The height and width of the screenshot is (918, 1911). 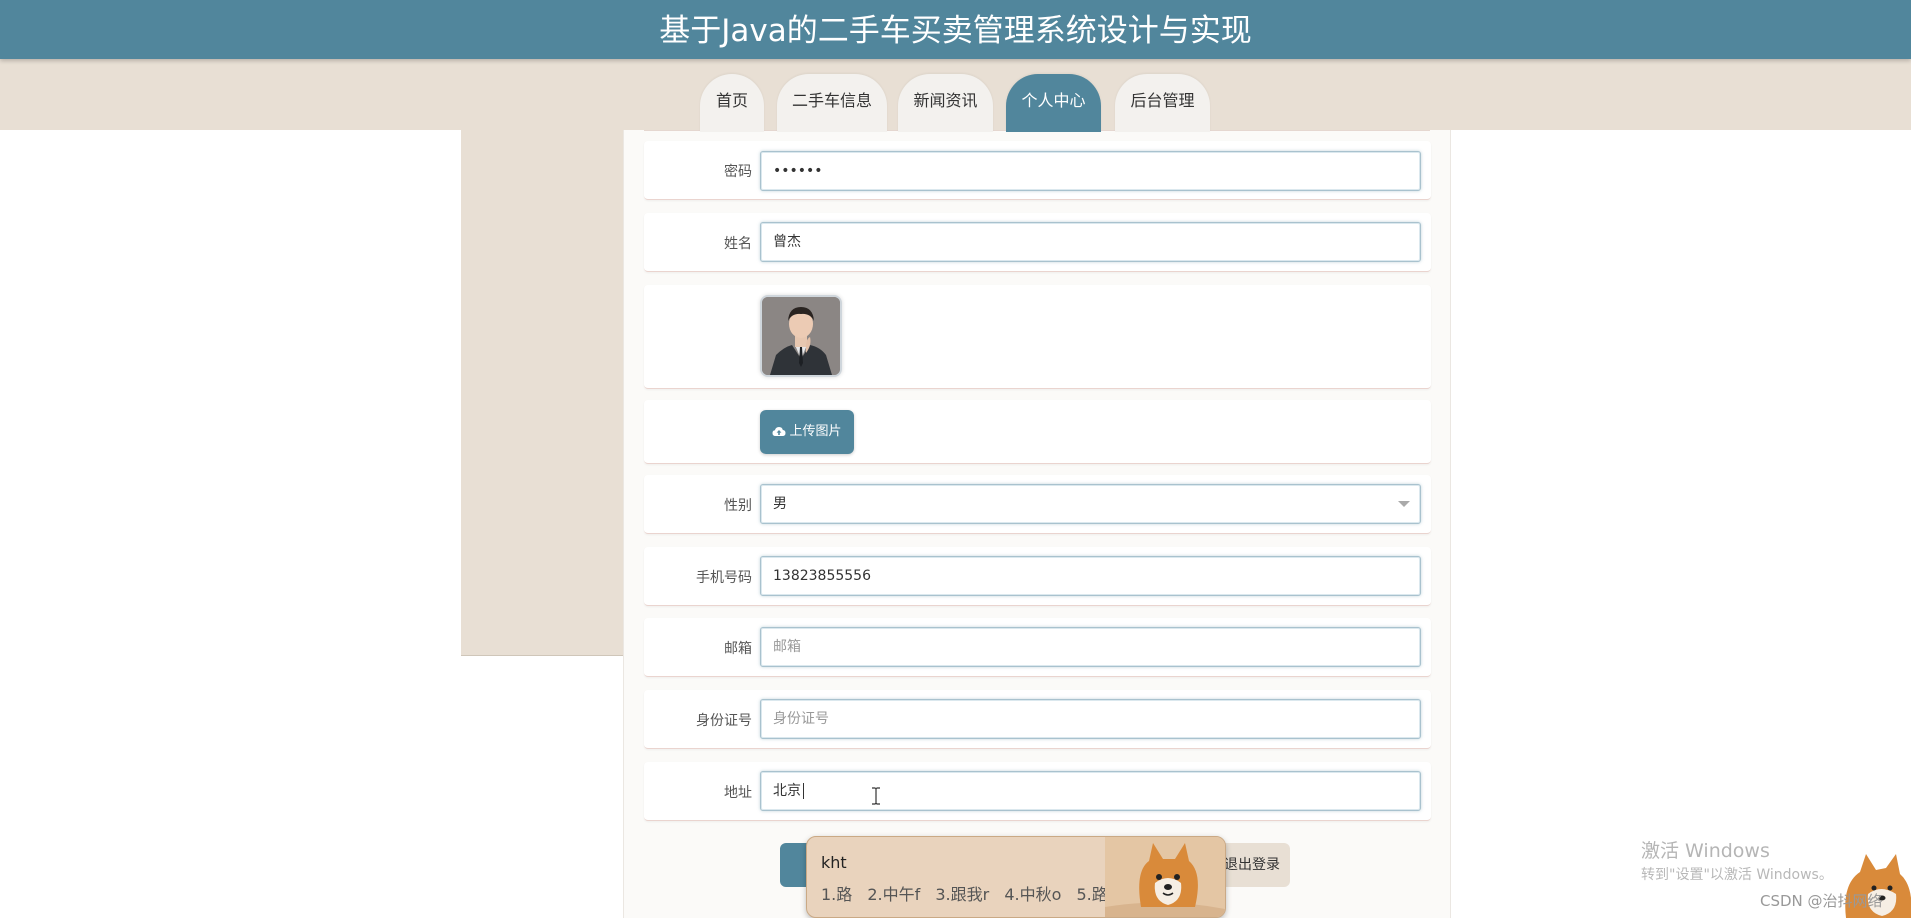 What do you see at coordinates (1737, 875) in the screenshot?
I see `activate-windows-hint: 转到"设置"以激活 Windows。` at bounding box center [1737, 875].